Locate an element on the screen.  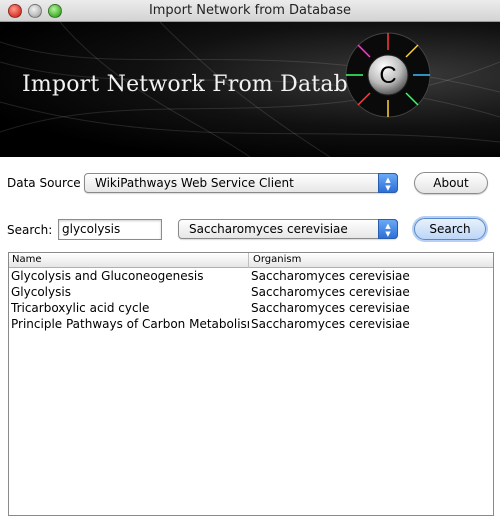
cell-name: Tricarboxylic acid cycle is located at coordinates (80, 308).